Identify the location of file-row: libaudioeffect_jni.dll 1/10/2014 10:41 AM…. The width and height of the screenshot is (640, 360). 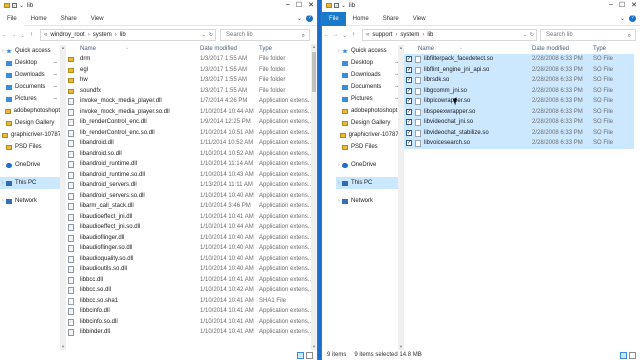
(189, 217).